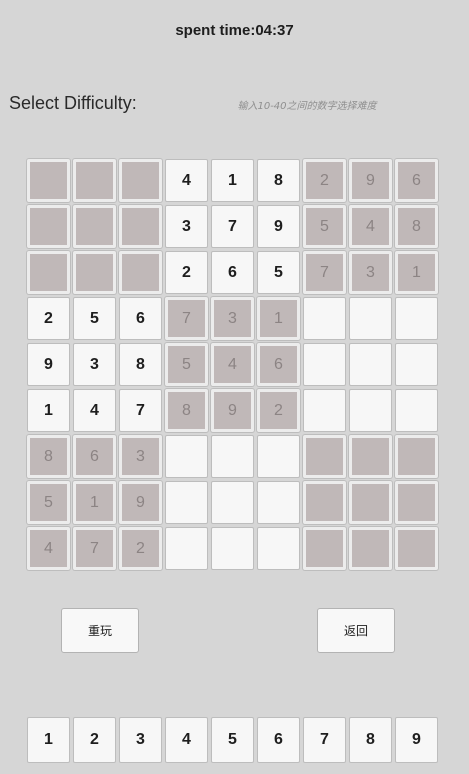 The width and height of the screenshot is (469, 774). Describe the element at coordinates (370, 180) in the screenshot. I see `sudoku-cell-r1-c8: 9` at that location.